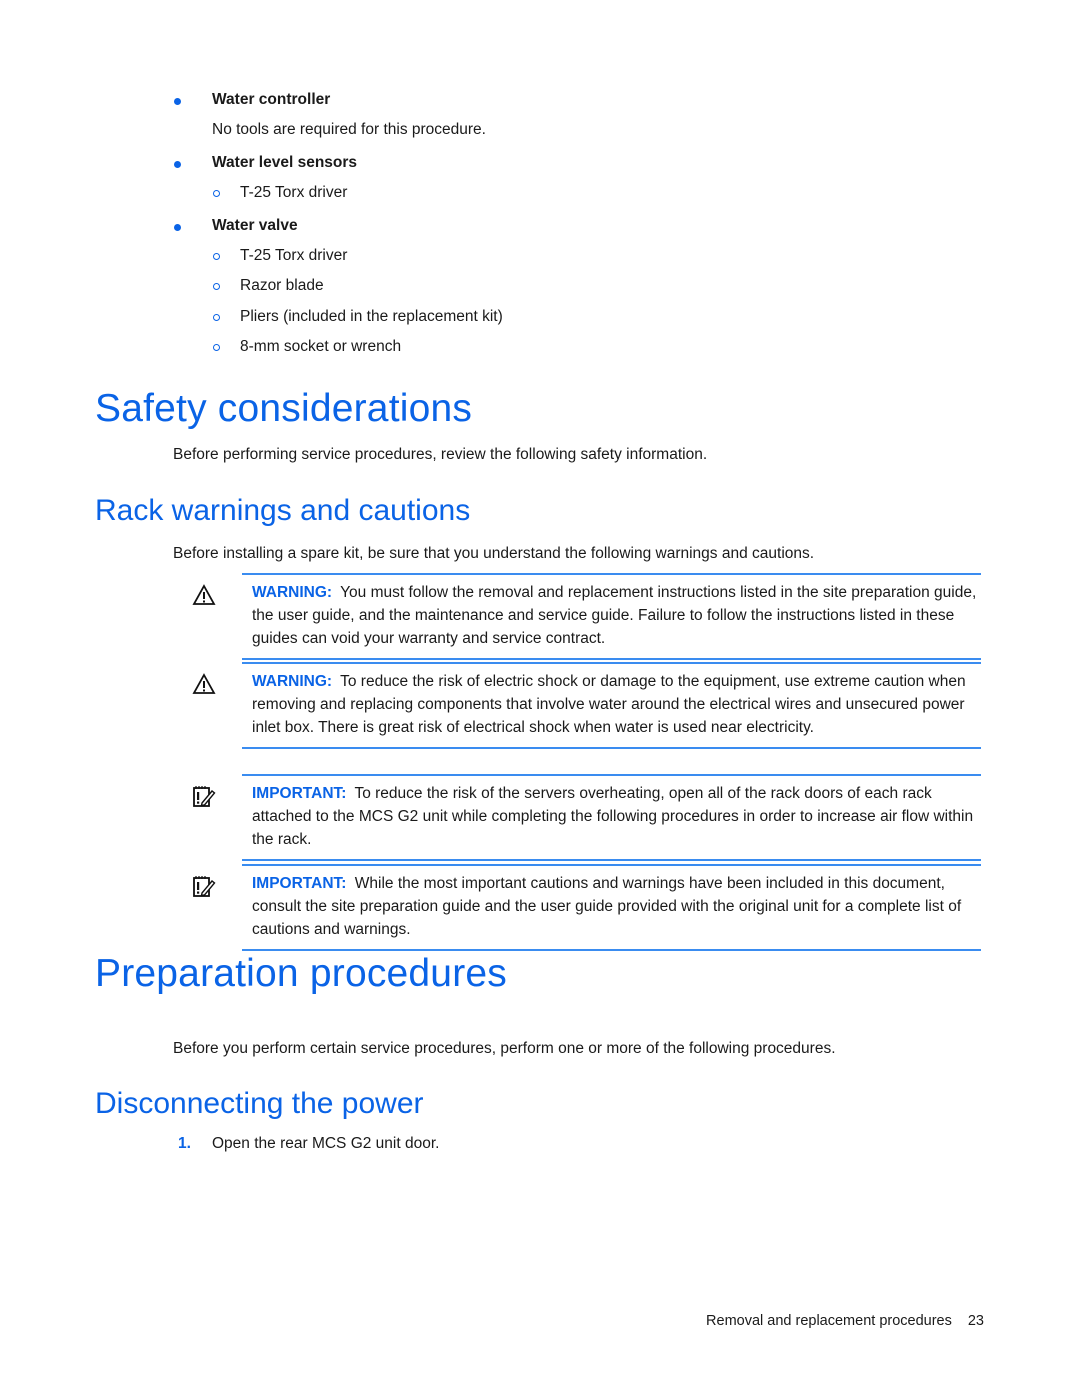 The width and height of the screenshot is (1080, 1397). What do you see at coordinates (285, 162) in the screenshot?
I see `tools-item-title: Water level sensors` at bounding box center [285, 162].